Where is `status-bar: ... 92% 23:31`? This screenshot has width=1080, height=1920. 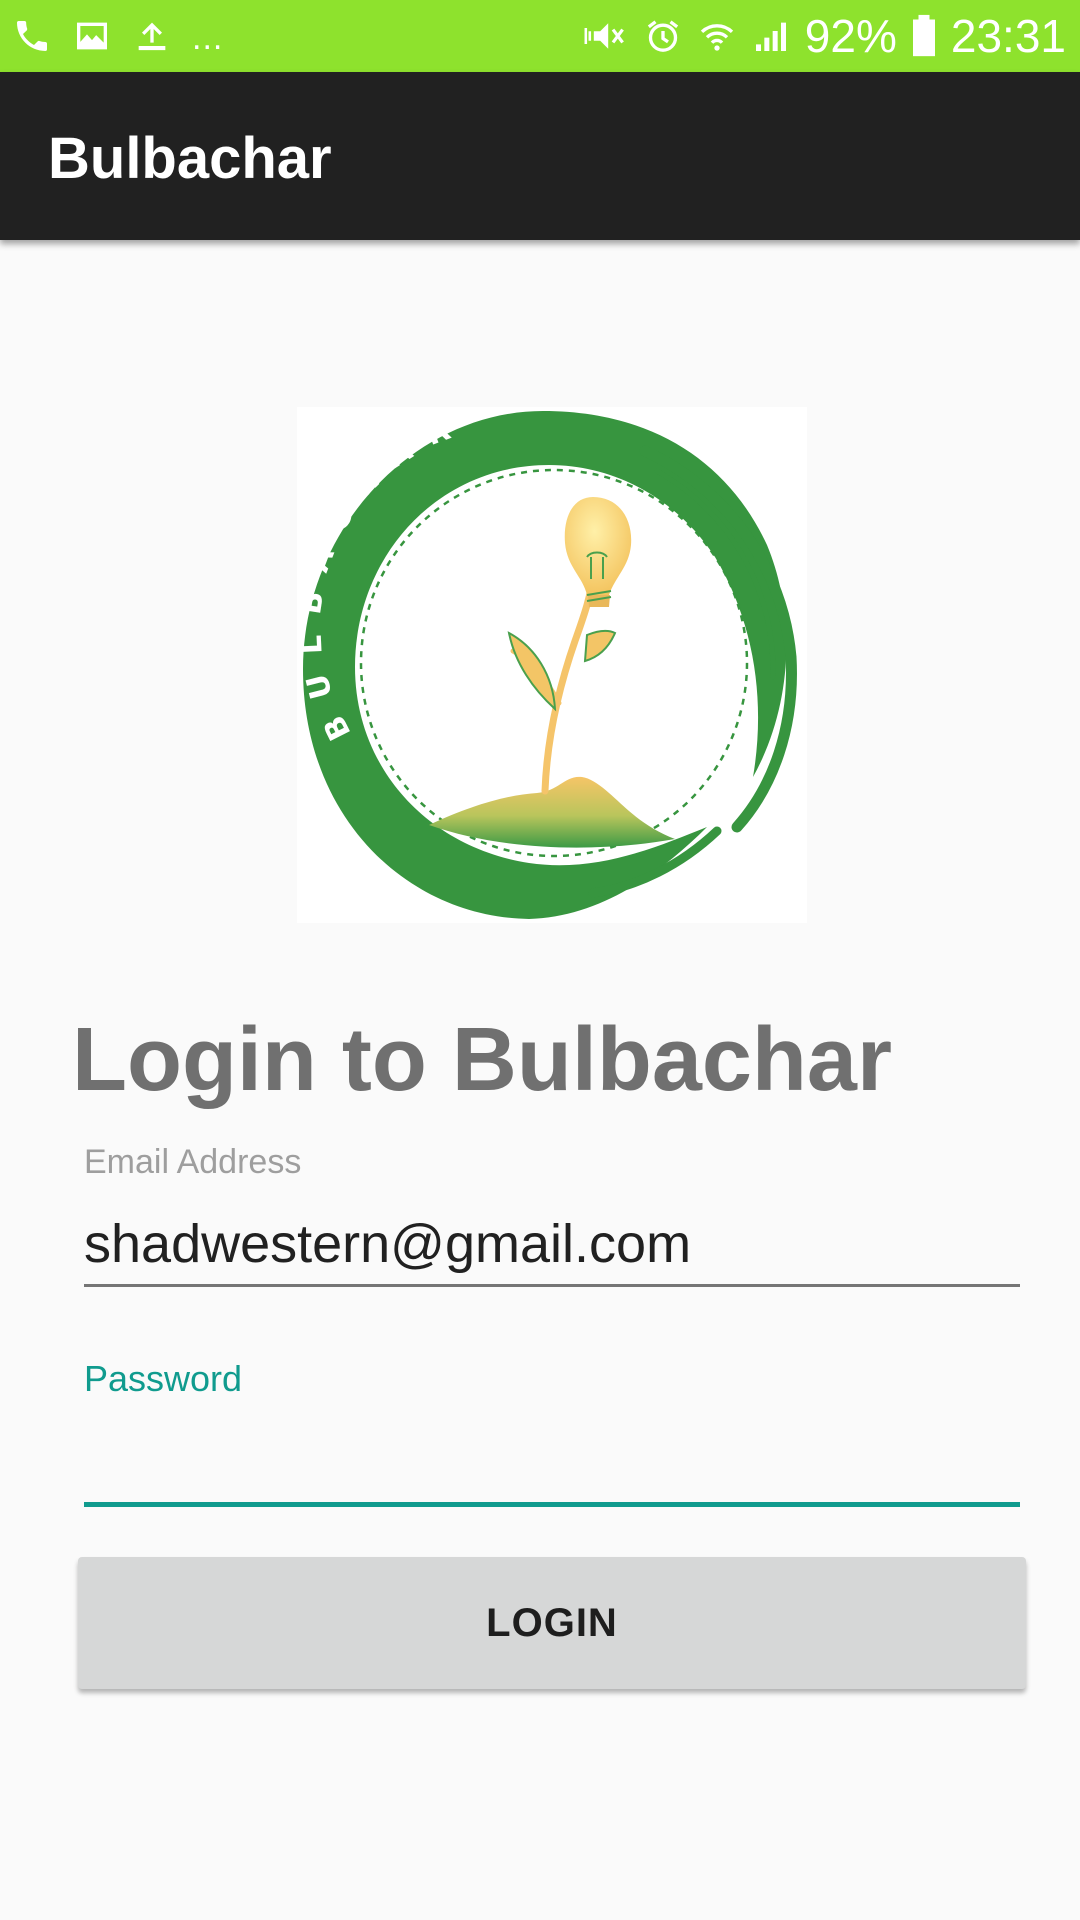 status-bar: ... 92% 23:31 is located at coordinates (540, 36).